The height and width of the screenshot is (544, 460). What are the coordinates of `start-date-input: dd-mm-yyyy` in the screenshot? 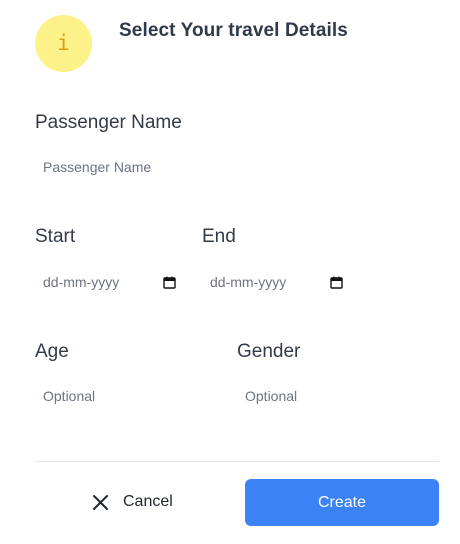 It's located at (109, 282).